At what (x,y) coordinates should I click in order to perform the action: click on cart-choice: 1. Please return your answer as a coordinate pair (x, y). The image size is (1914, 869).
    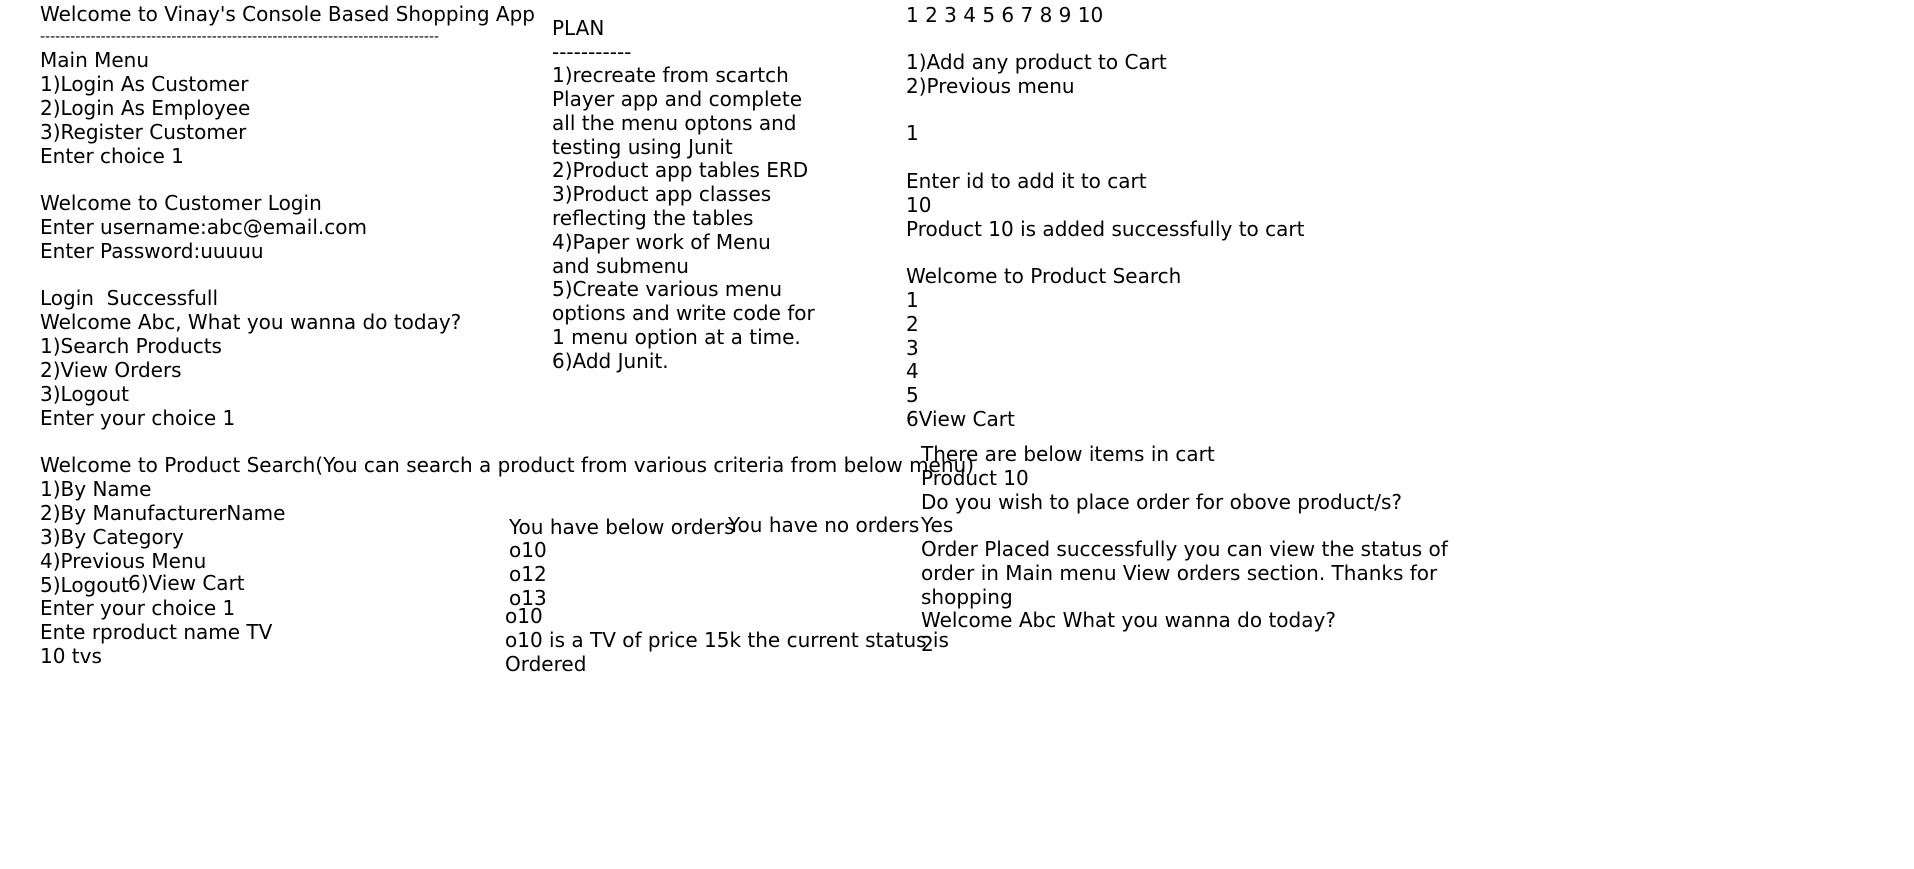
    Looking at the image, I should click on (912, 133).